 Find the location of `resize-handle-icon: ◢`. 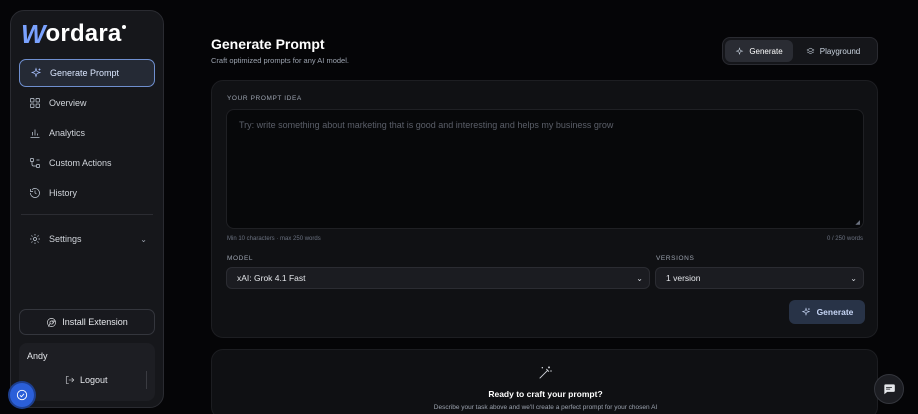

resize-handle-icon: ◢ is located at coordinates (857, 222).